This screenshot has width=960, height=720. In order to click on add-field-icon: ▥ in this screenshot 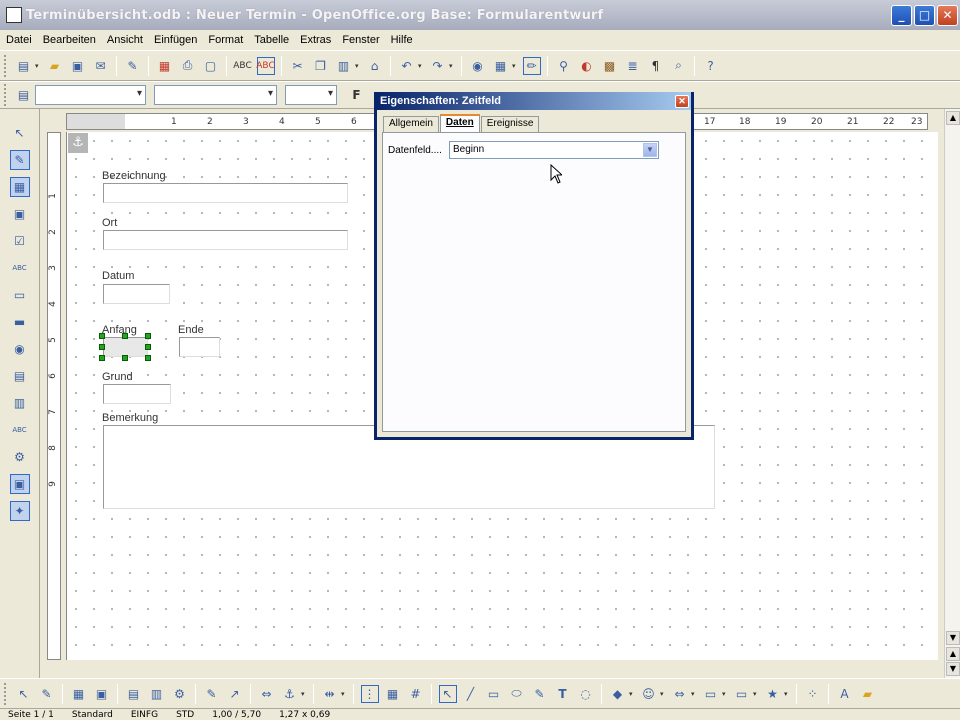, I will do `click(157, 694)`.